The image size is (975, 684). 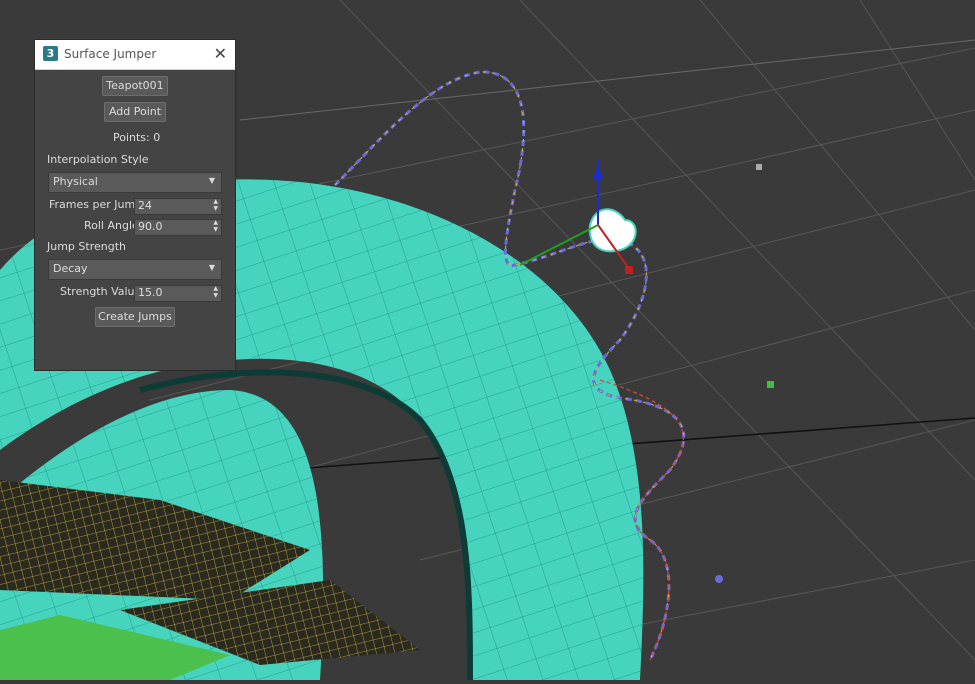 I want to click on interpolation-style-dropdown: Physical ▼, so click(x=135, y=182).